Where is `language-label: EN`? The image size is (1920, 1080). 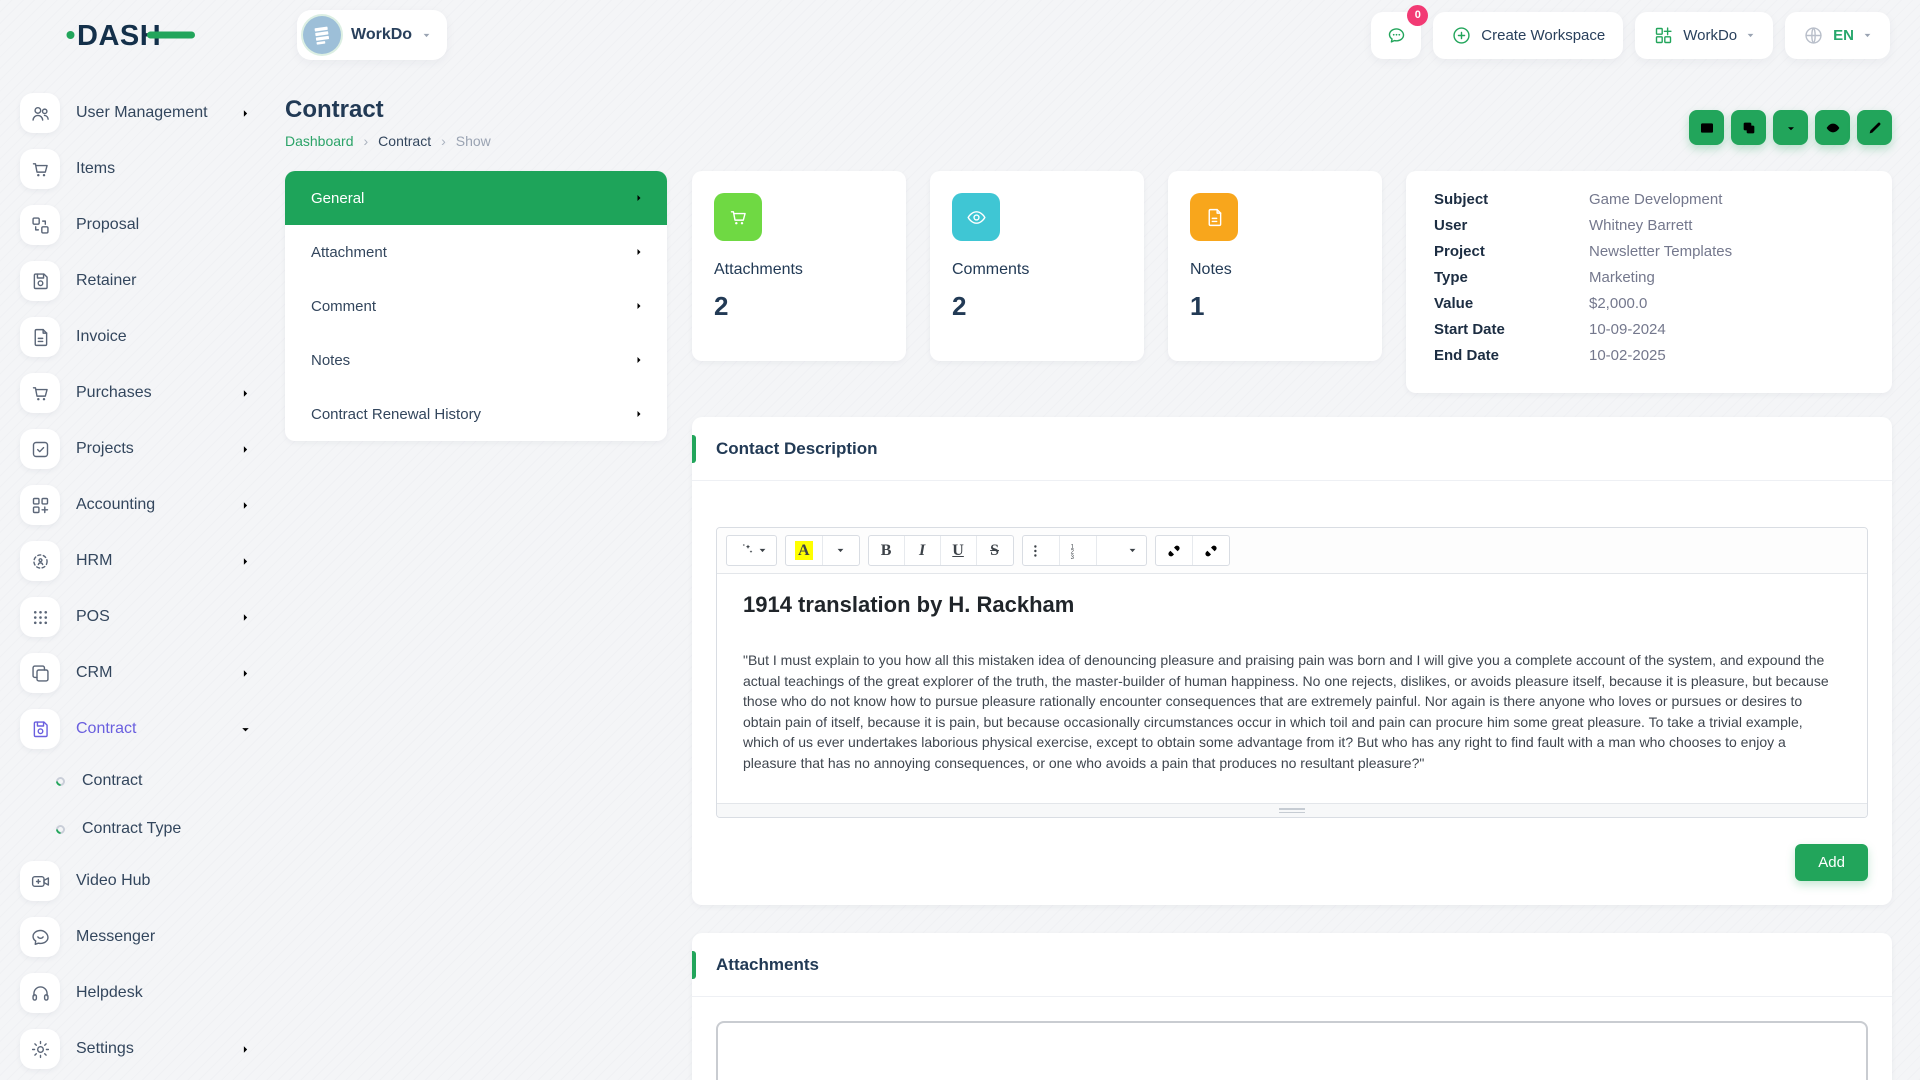
language-label: EN is located at coordinates (1843, 35).